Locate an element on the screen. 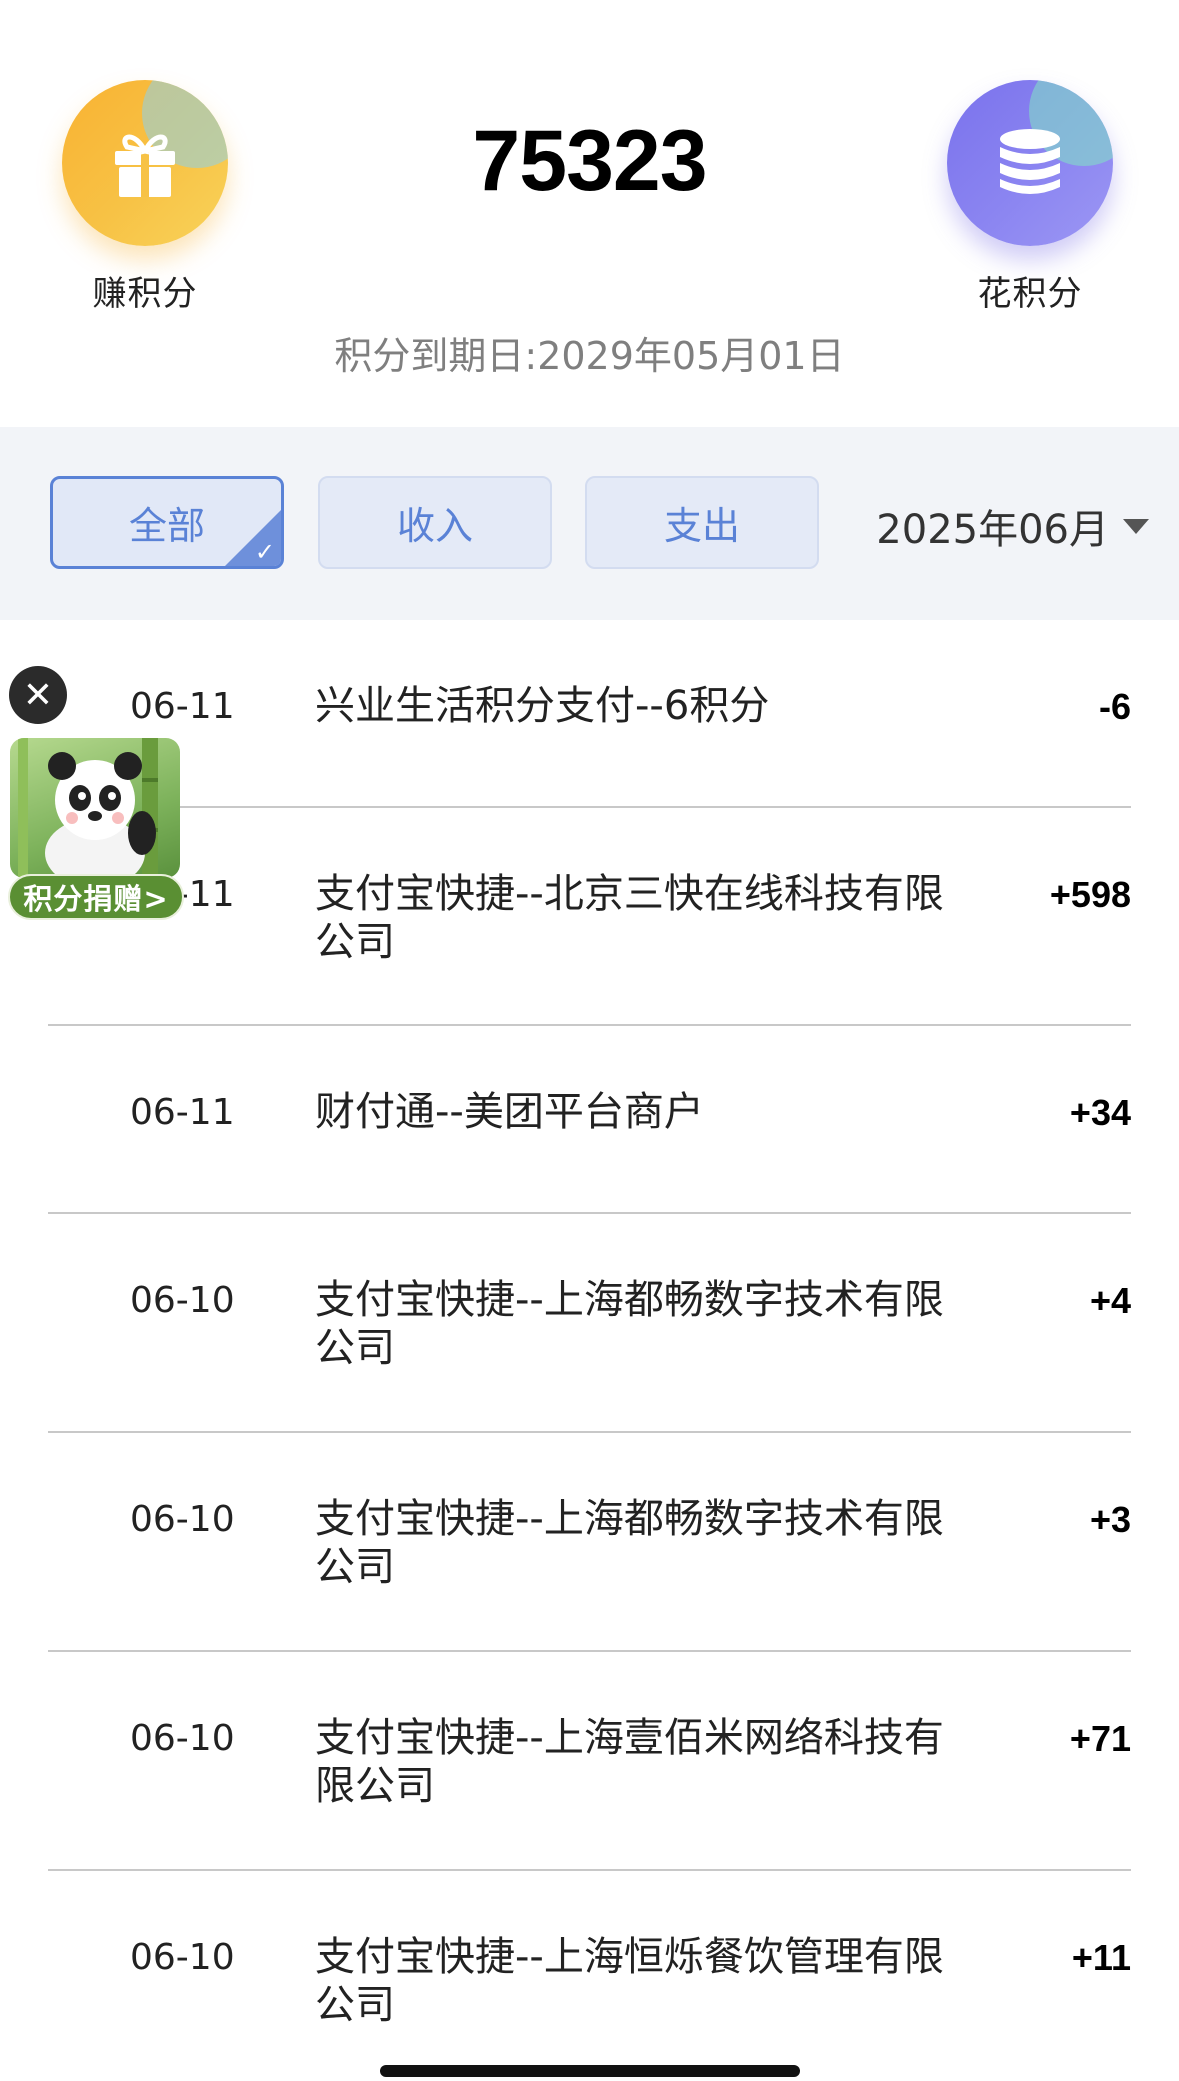  transaction-row: 06-10 支付宝快捷--上海壹佰米网络科技有限公司 +71 is located at coordinates (589, 1761).